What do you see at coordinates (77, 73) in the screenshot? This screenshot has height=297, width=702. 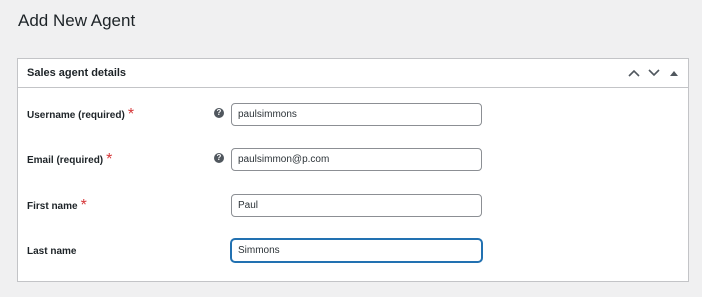 I see `panel-title: Sales agent details` at bounding box center [77, 73].